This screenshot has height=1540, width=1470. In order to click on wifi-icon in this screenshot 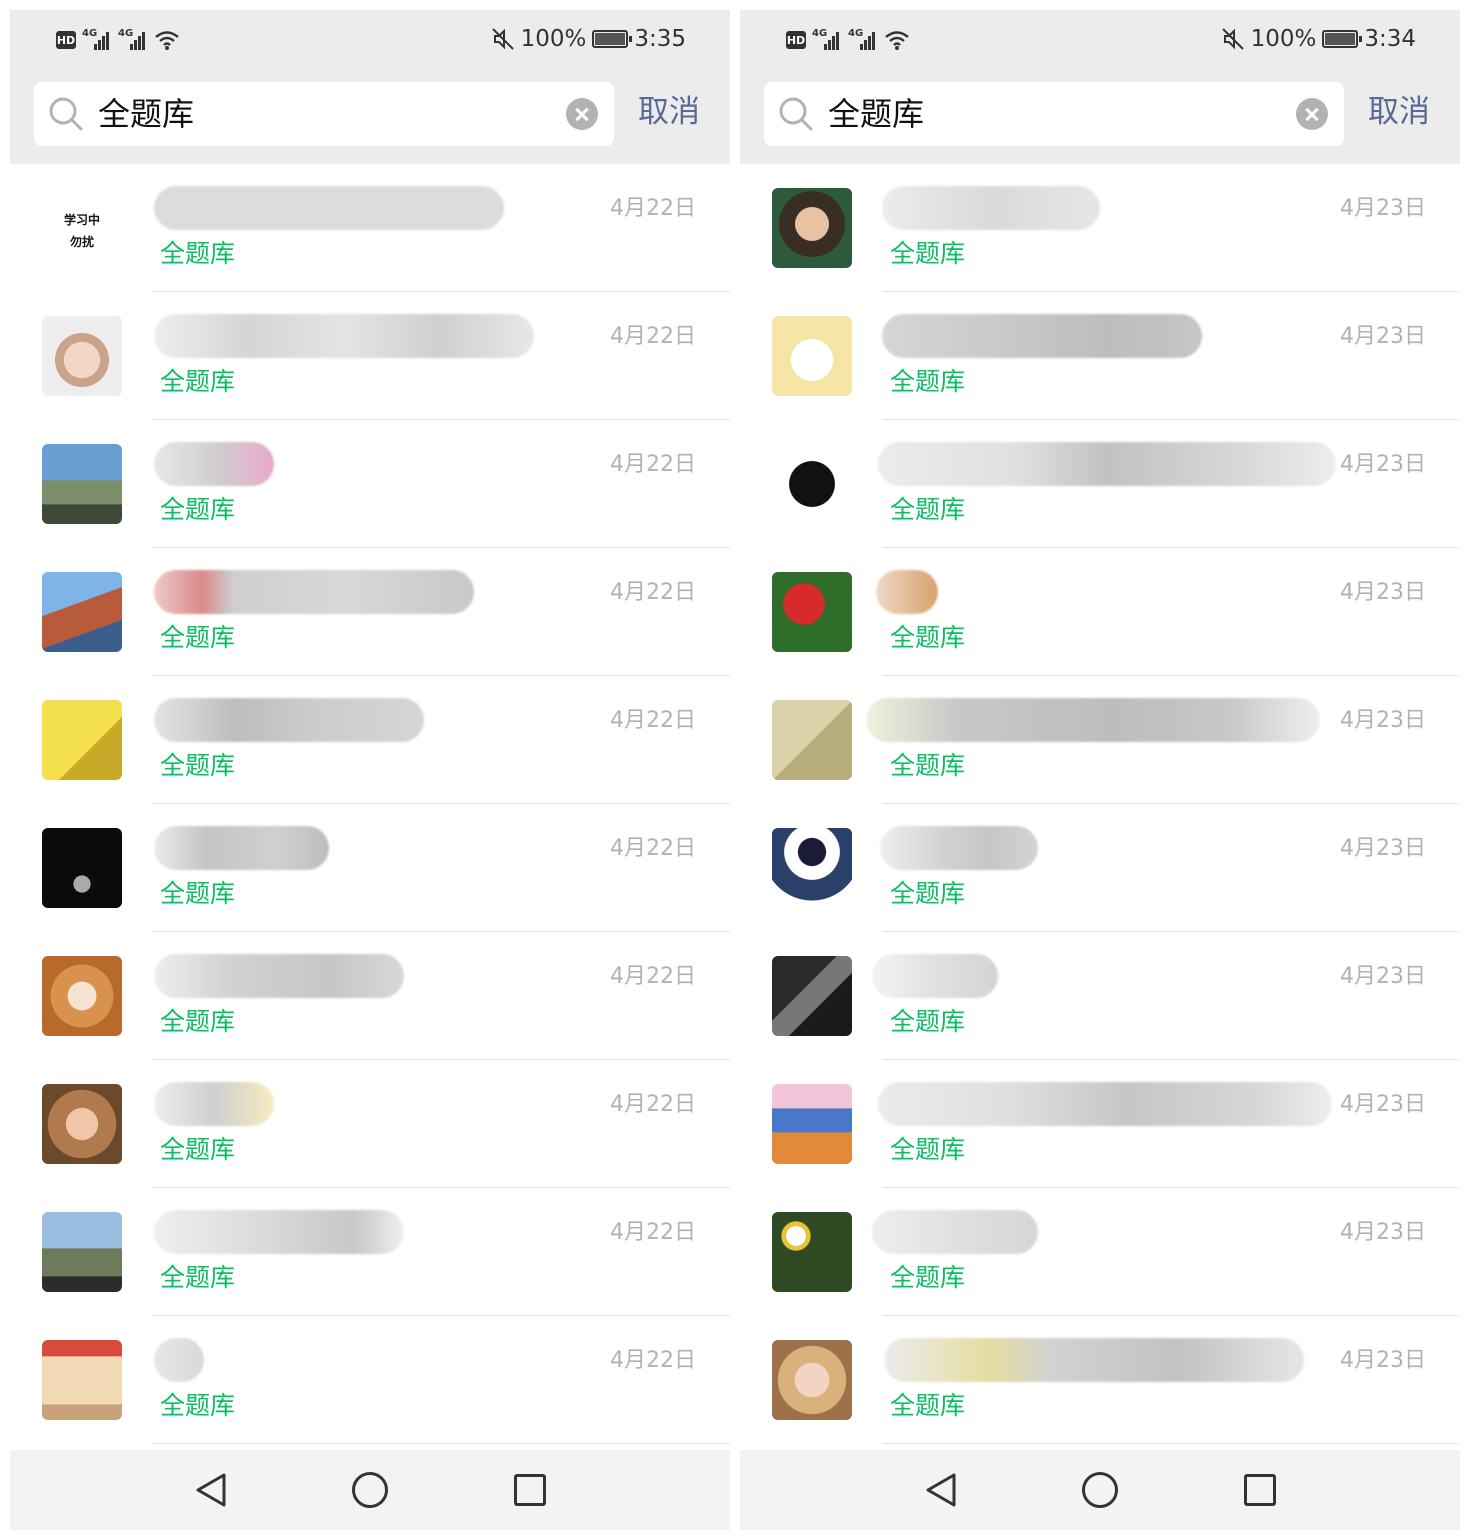, I will do `click(167, 40)`.